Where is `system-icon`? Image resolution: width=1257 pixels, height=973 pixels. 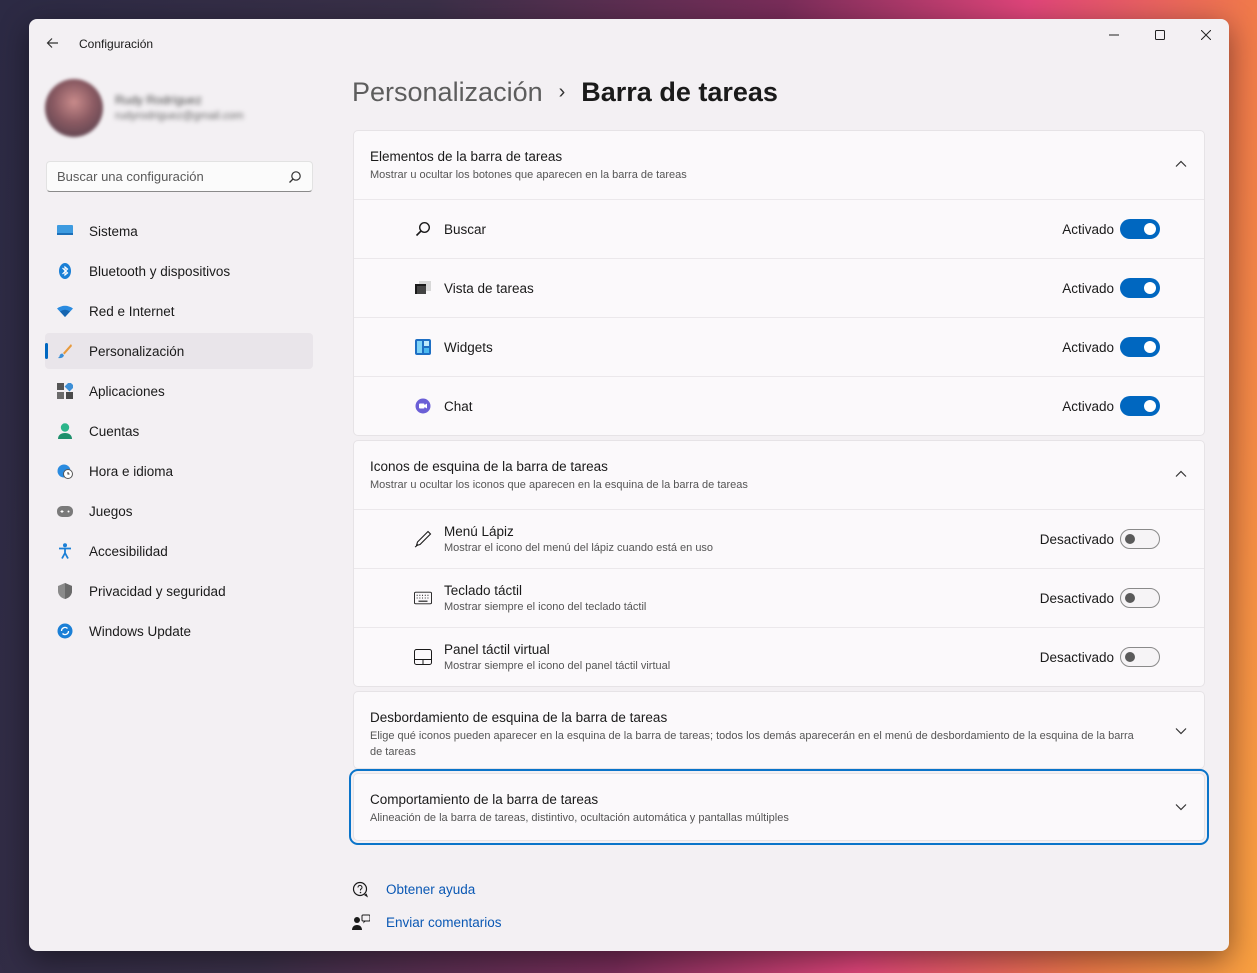 system-icon is located at coordinates (65, 231).